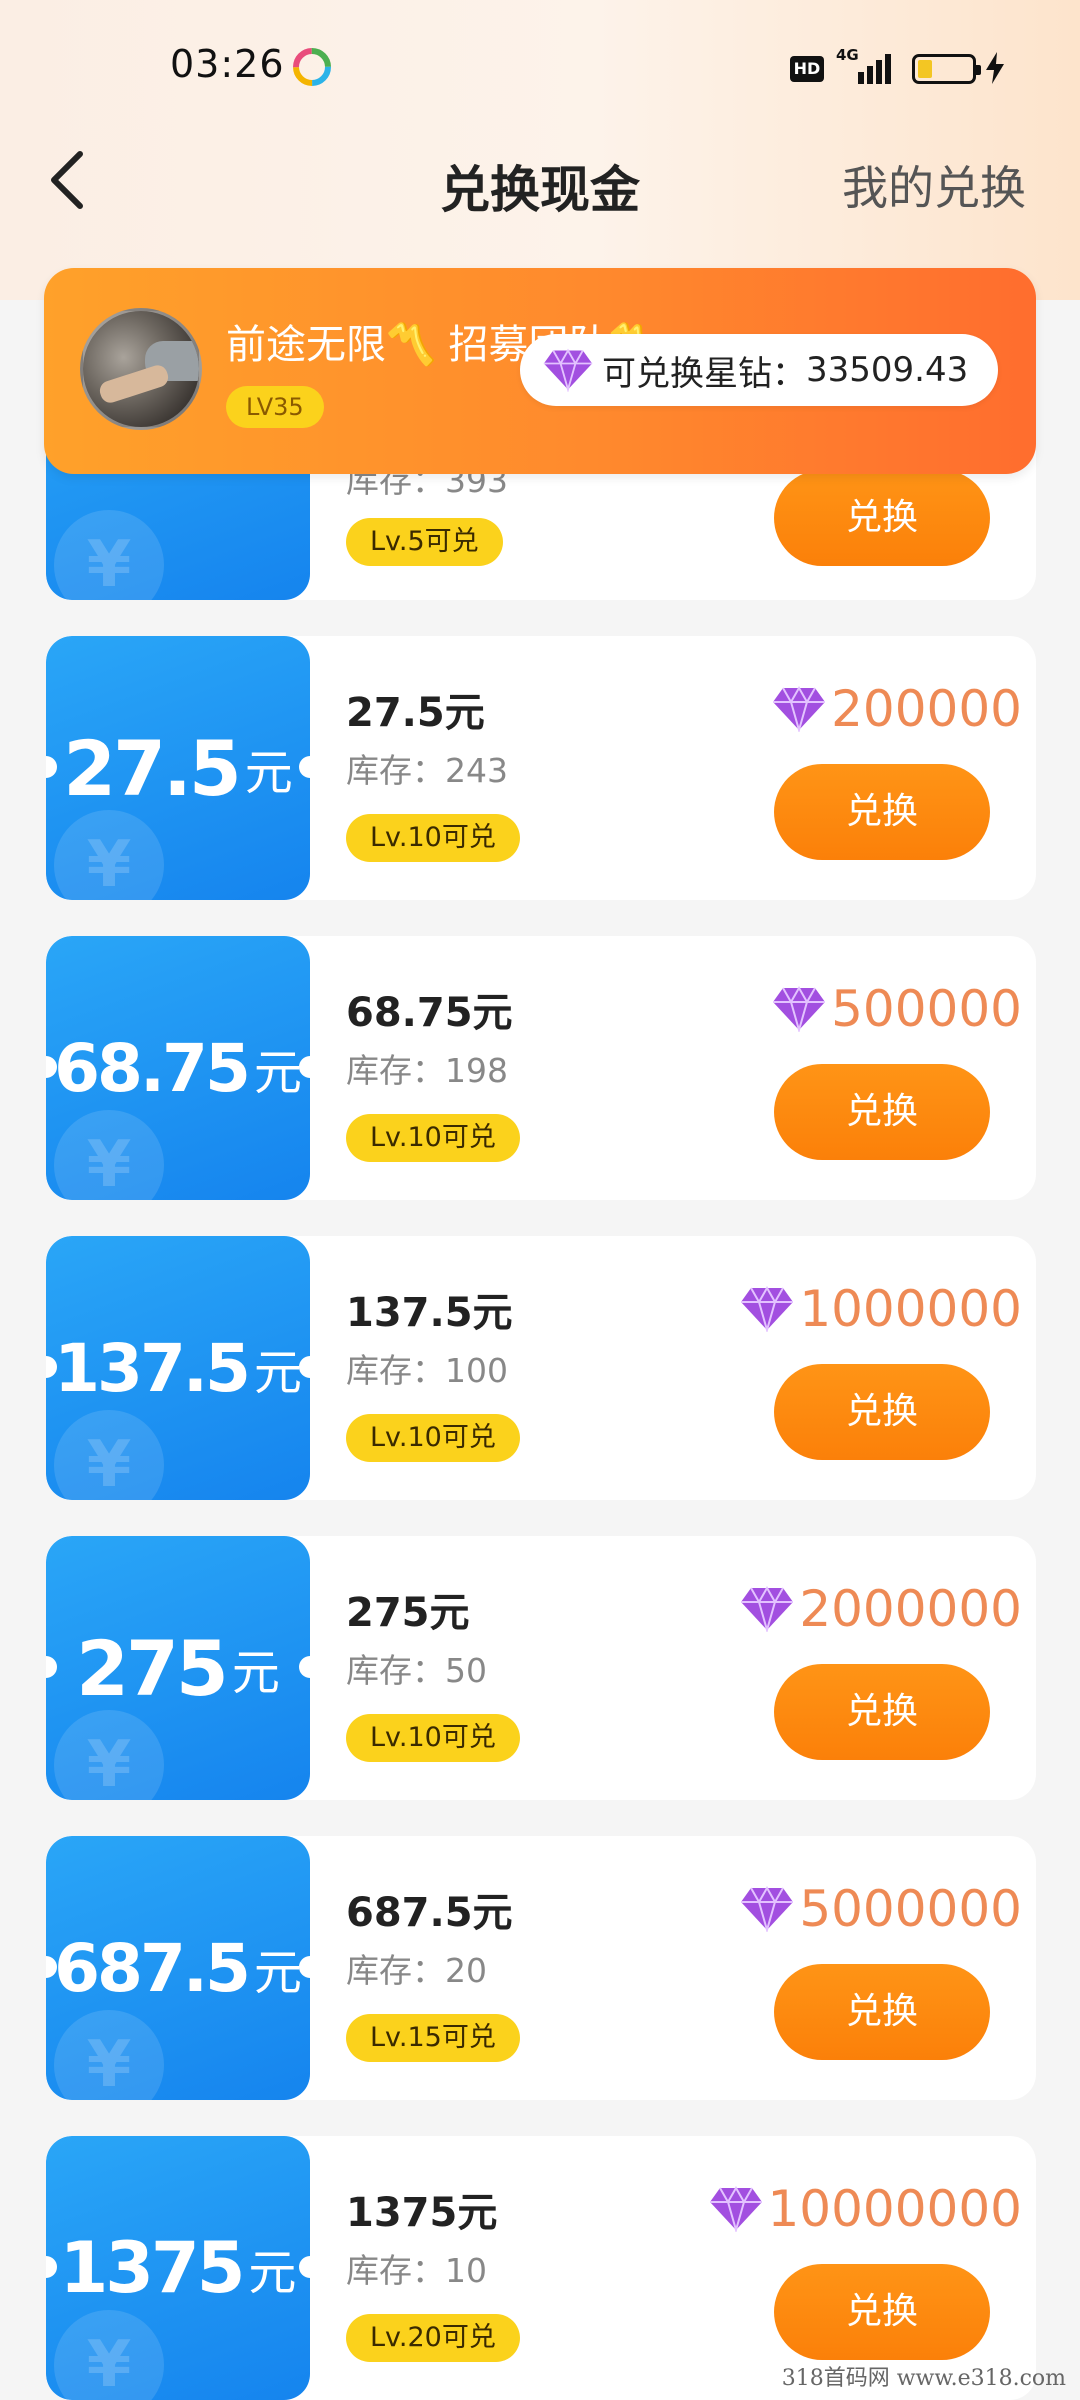 The image size is (1080, 2400). Describe the element at coordinates (152, 1668) in the screenshot. I see `ticket-amount-value: 275` at that location.